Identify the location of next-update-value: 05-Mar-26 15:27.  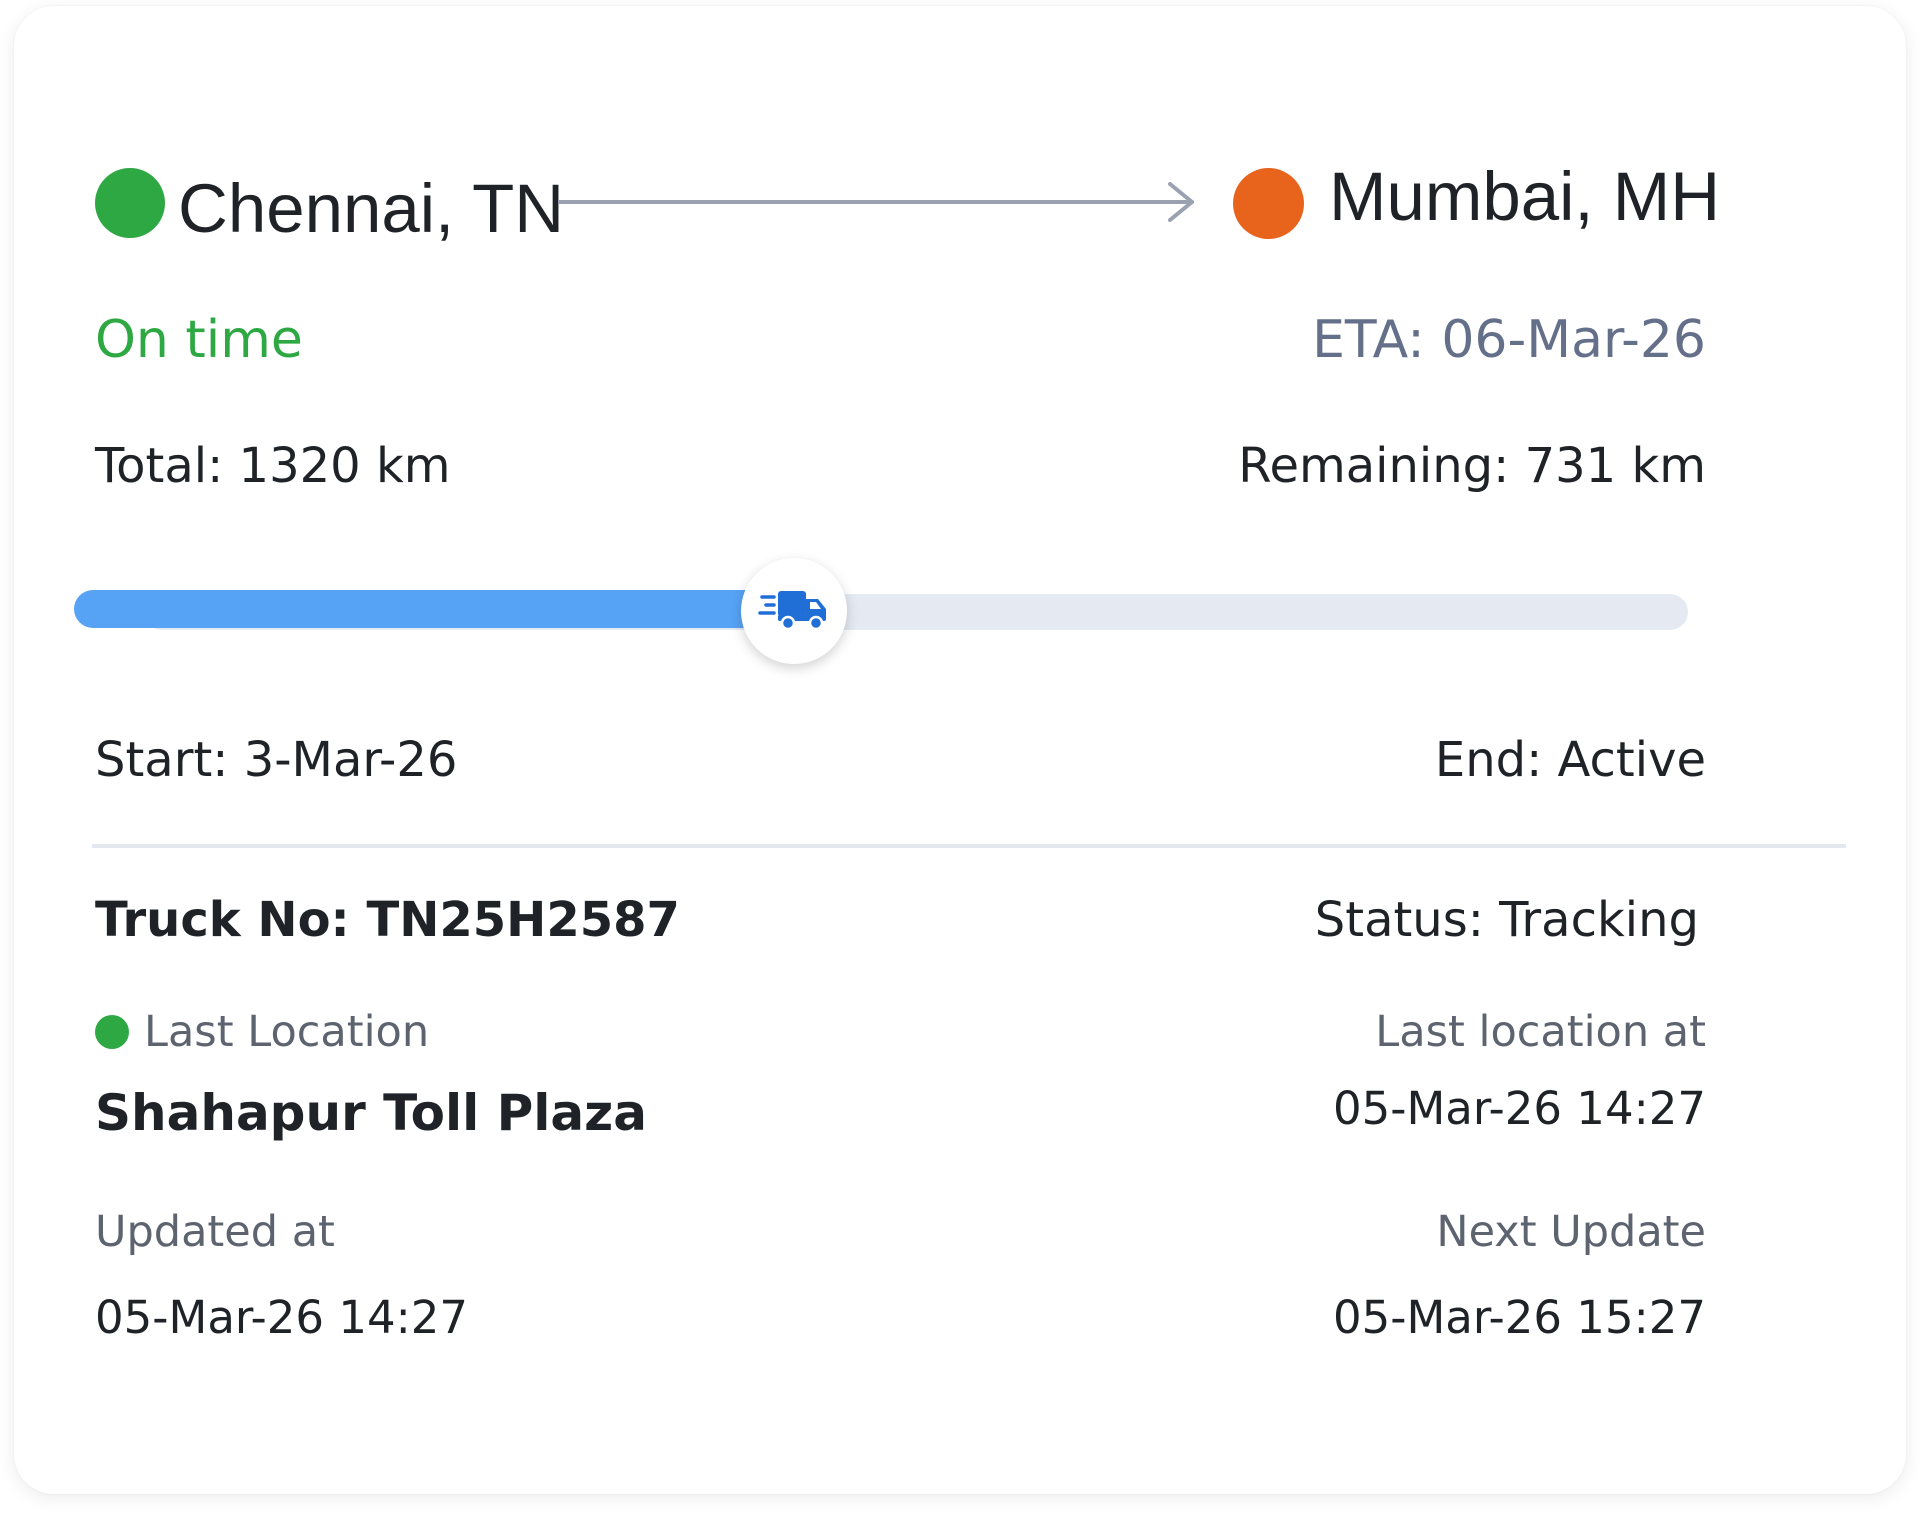
(1519, 1317).